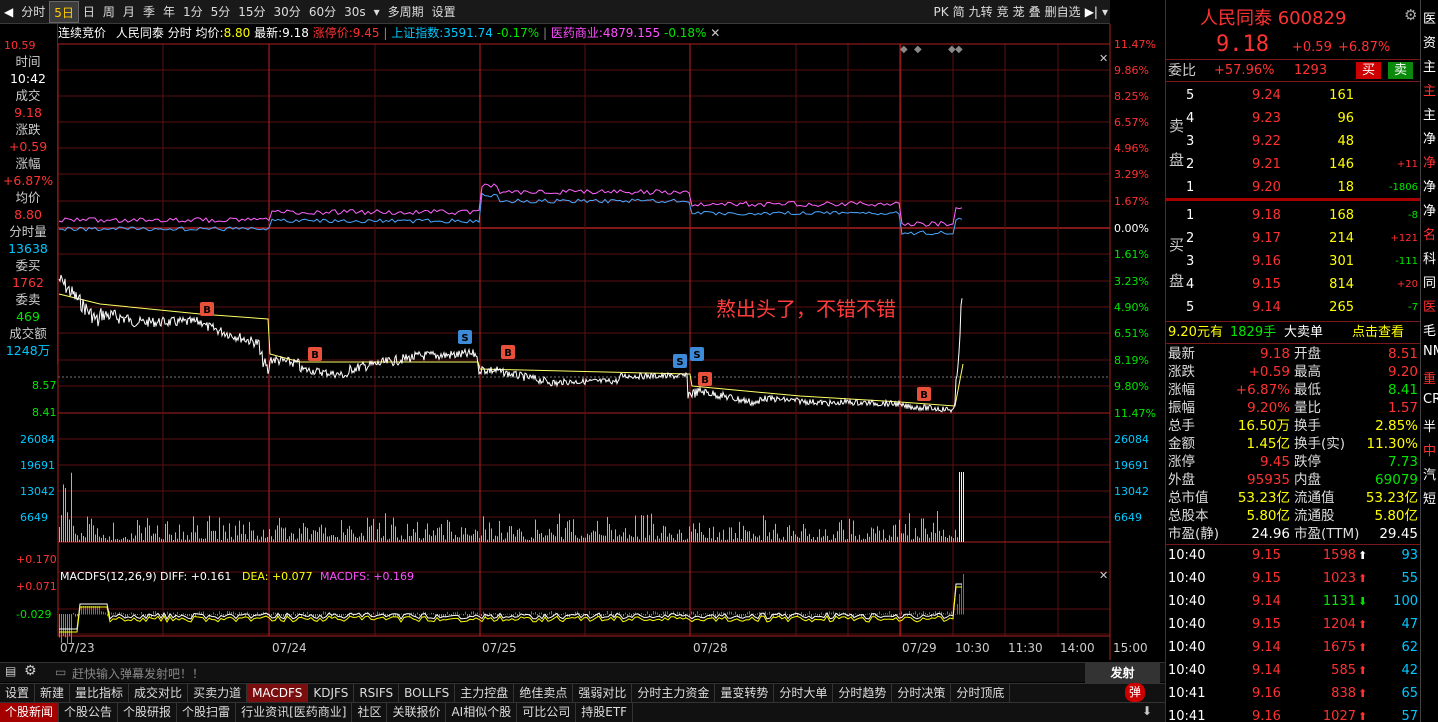 The image size is (1438, 722). I want to click on remove-favorite-button: 删自选, so click(1063, 12).